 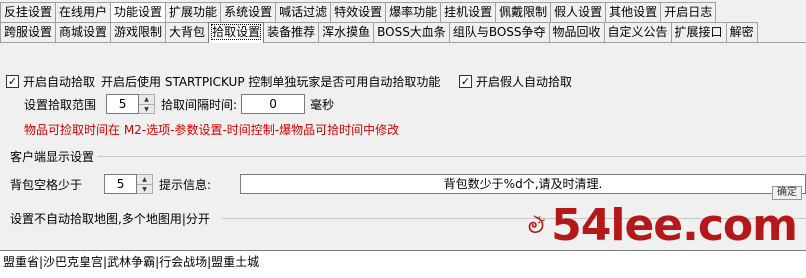 What do you see at coordinates (465, 81) in the screenshot?
I see `fake-player-pickup-checkbox: ✓` at bounding box center [465, 81].